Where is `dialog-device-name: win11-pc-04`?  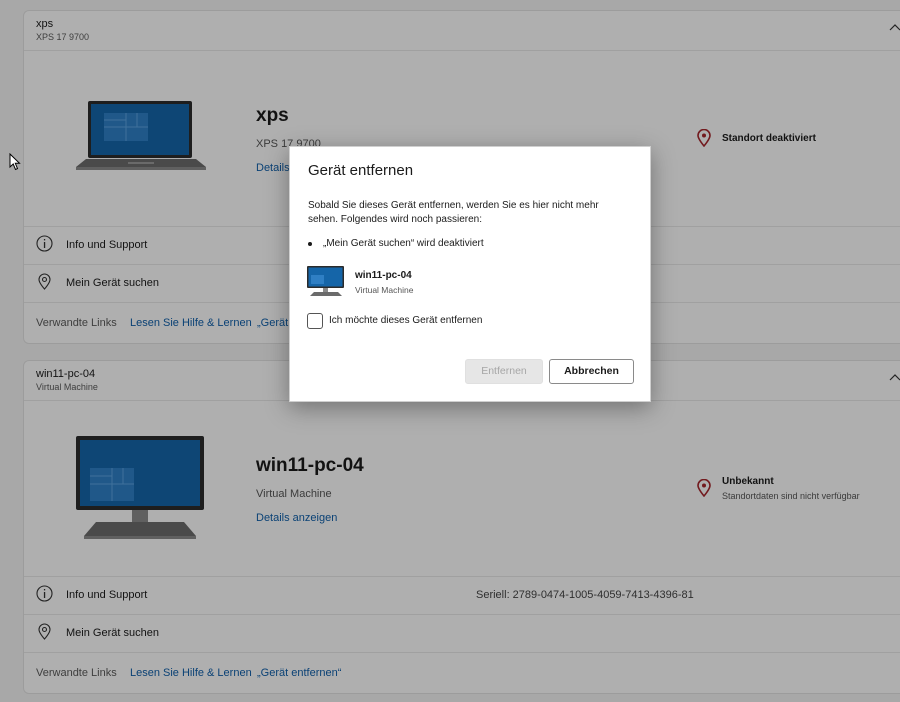
dialog-device-name: win11-pc-04 is located at coordinates (383, 275).